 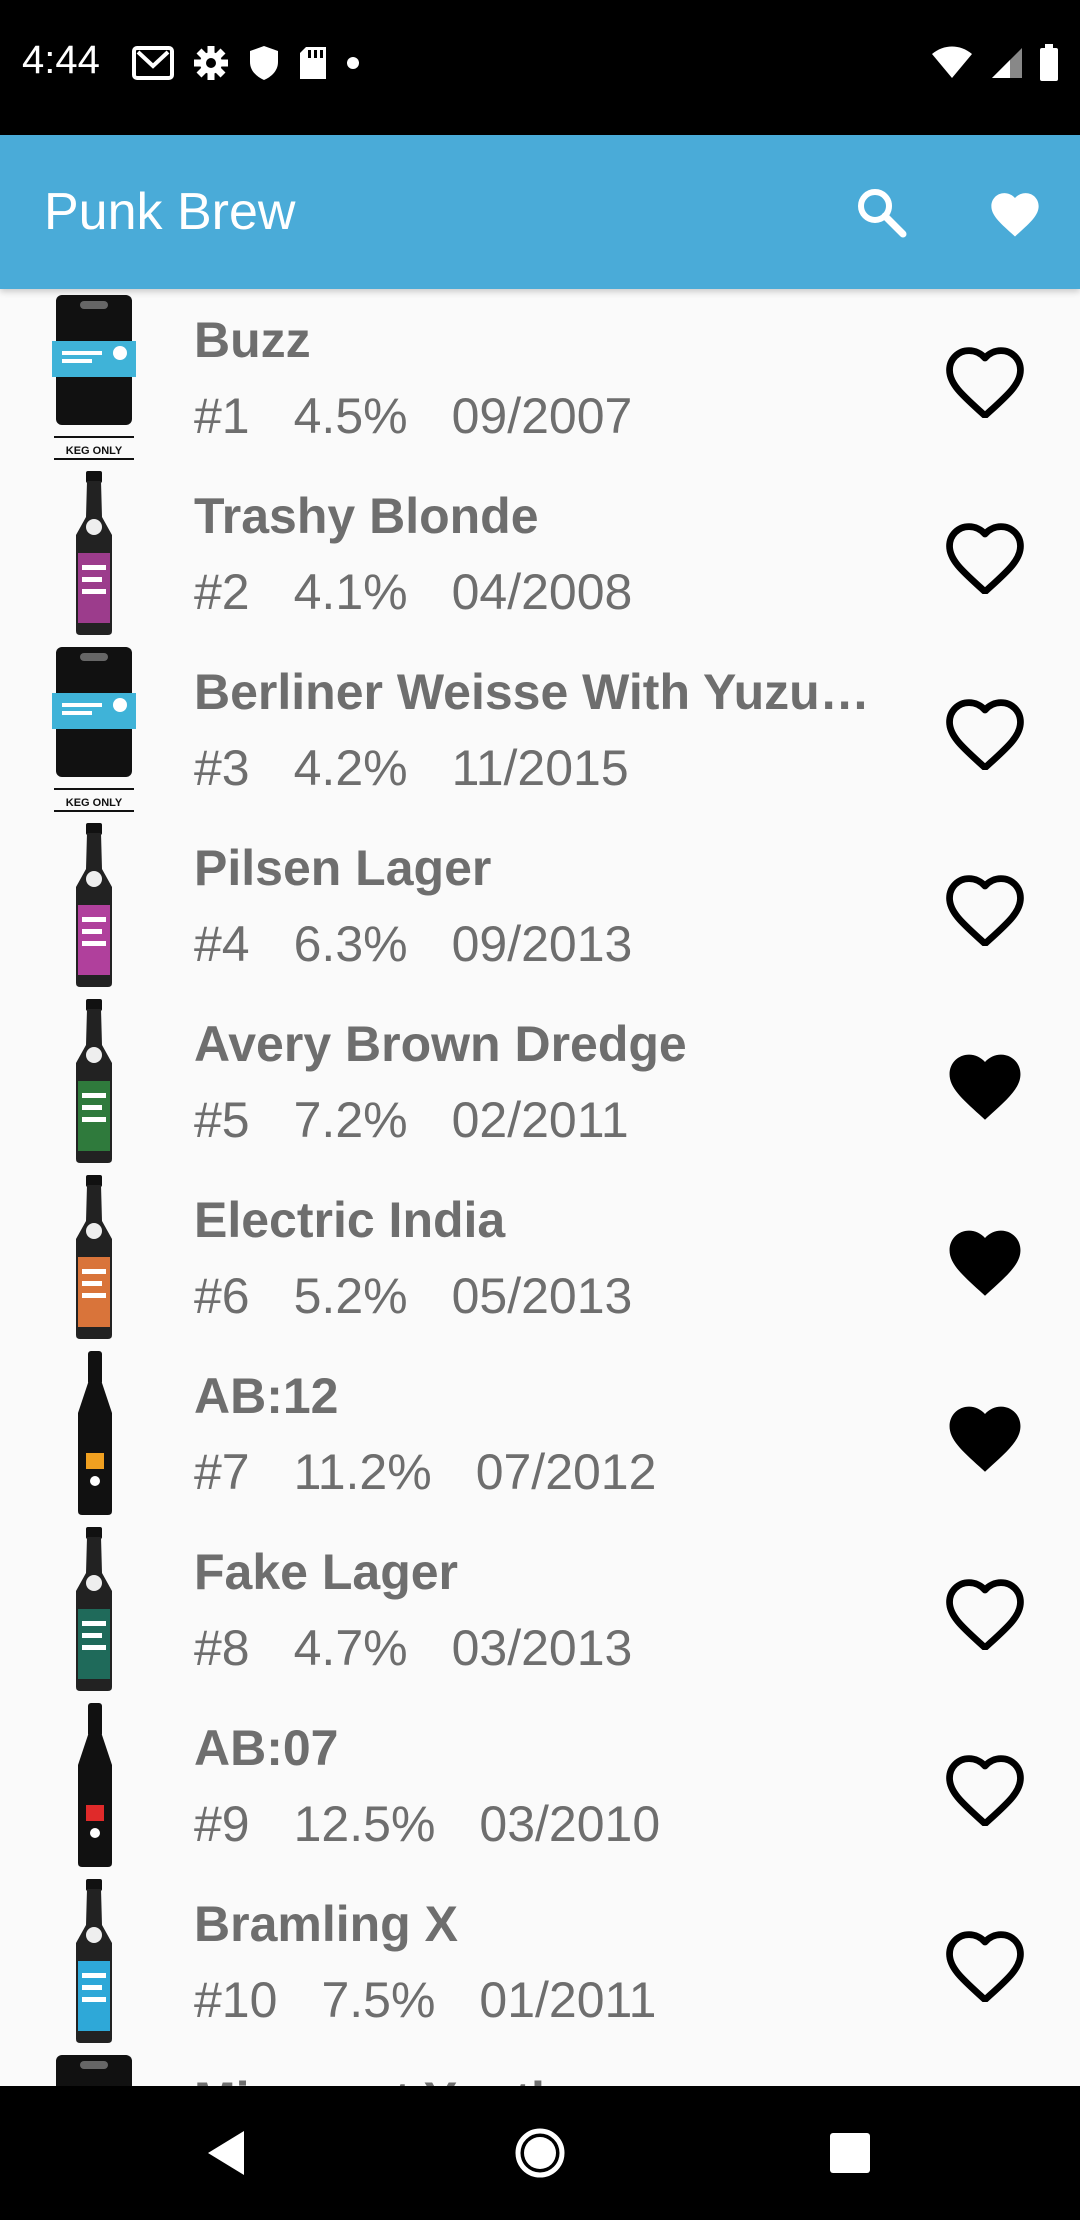 What do you see at coordinates (362, 1472) in the screenshot?
I see `beer-abv: 11.2%` at bounding box center [362, 1472].